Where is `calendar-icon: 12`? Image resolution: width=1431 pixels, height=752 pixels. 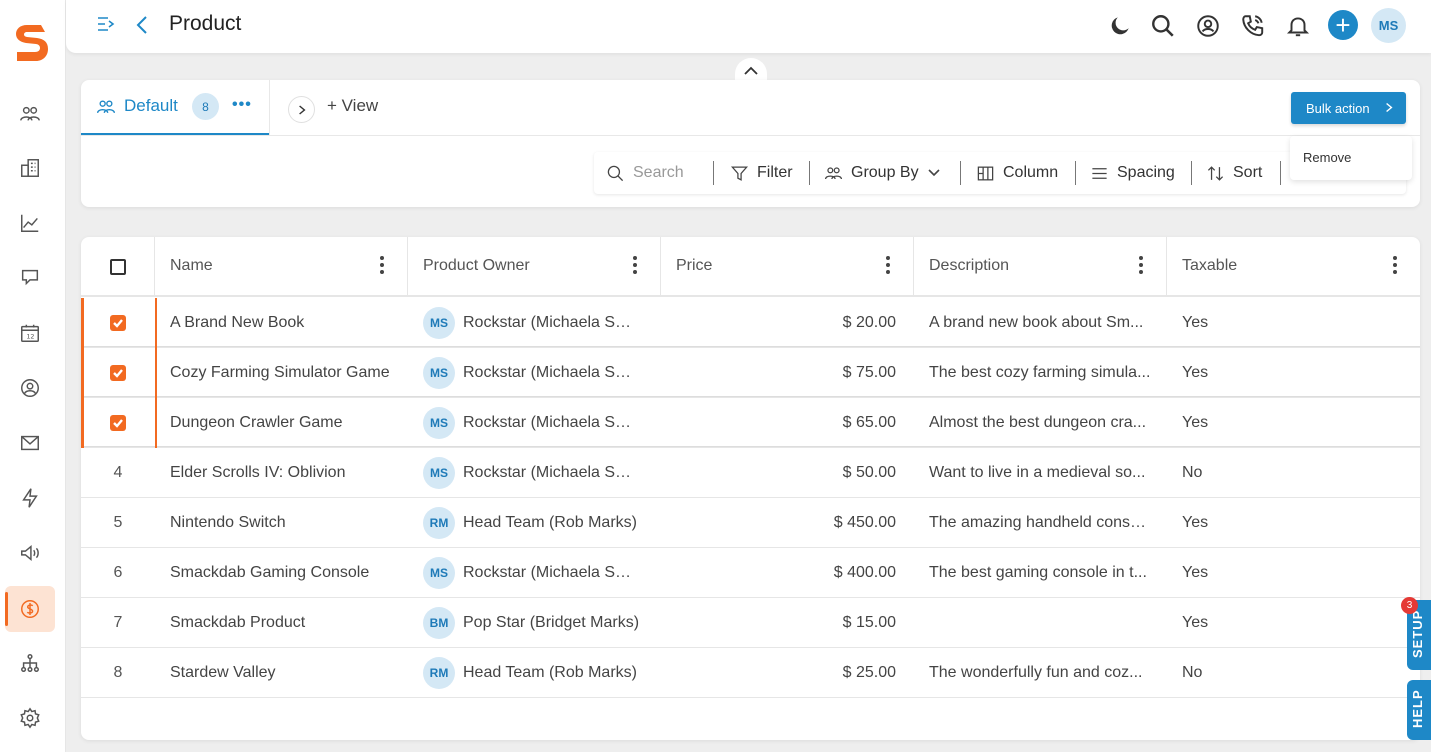 calendar-icon: 12 is located at coordinates (30, 333).